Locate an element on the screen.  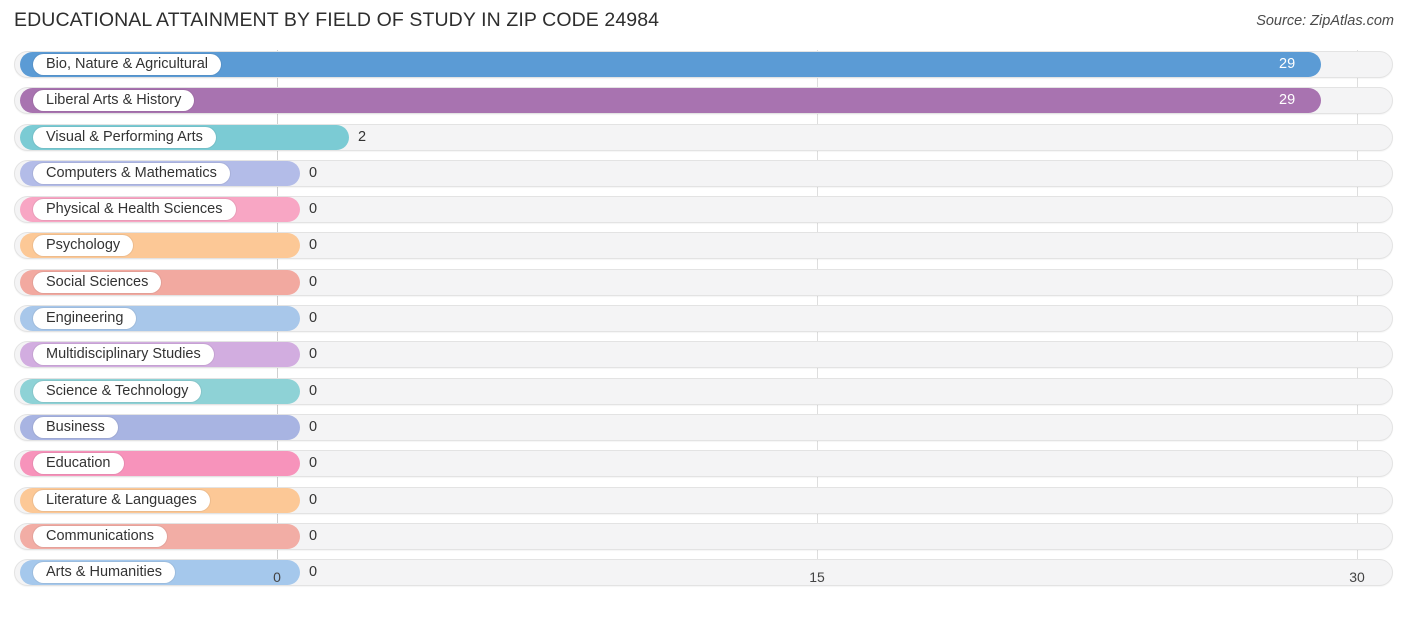
category-label: Visual & Performing Arts is located at coordinates (124, 137).